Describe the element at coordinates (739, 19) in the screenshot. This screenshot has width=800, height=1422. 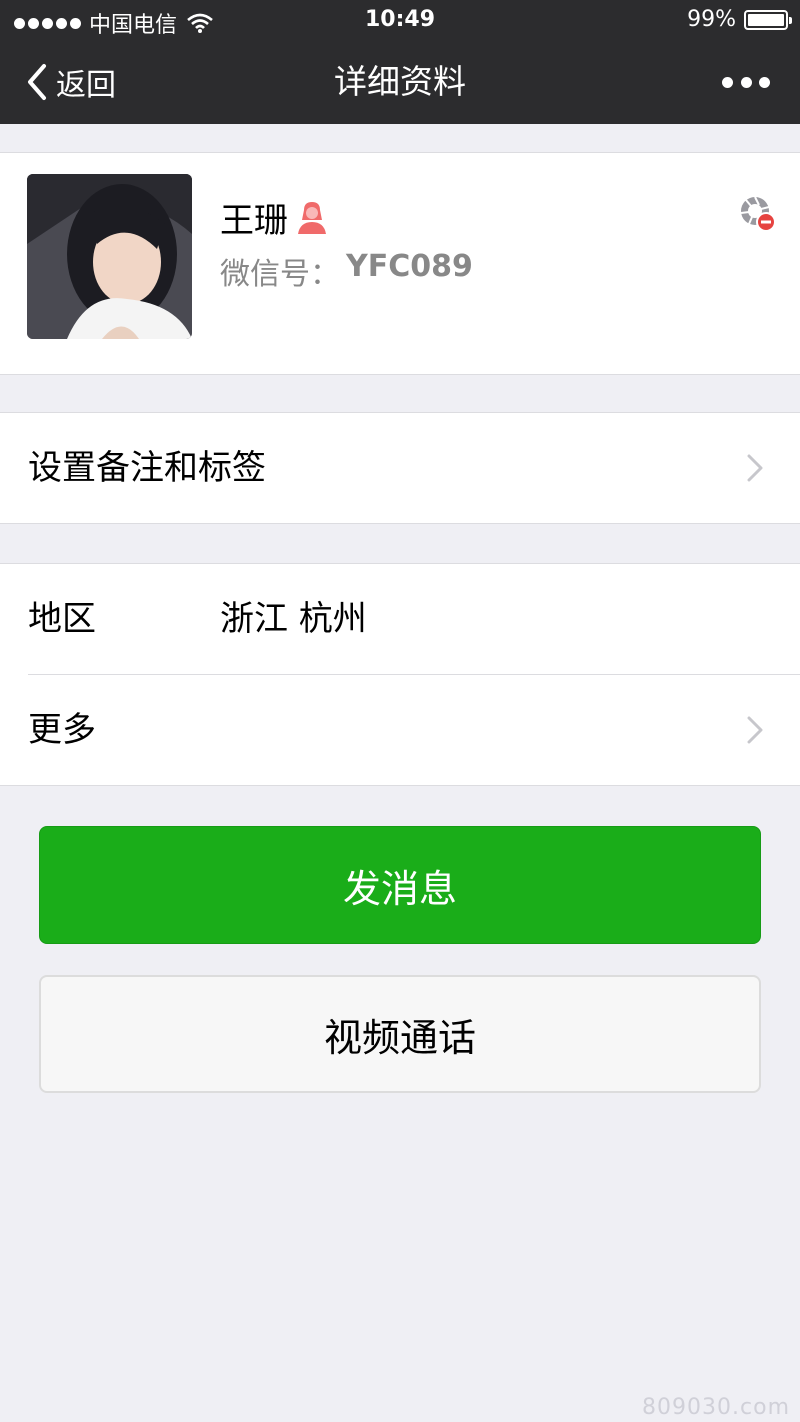
I see `status-right: 99%` at that location.